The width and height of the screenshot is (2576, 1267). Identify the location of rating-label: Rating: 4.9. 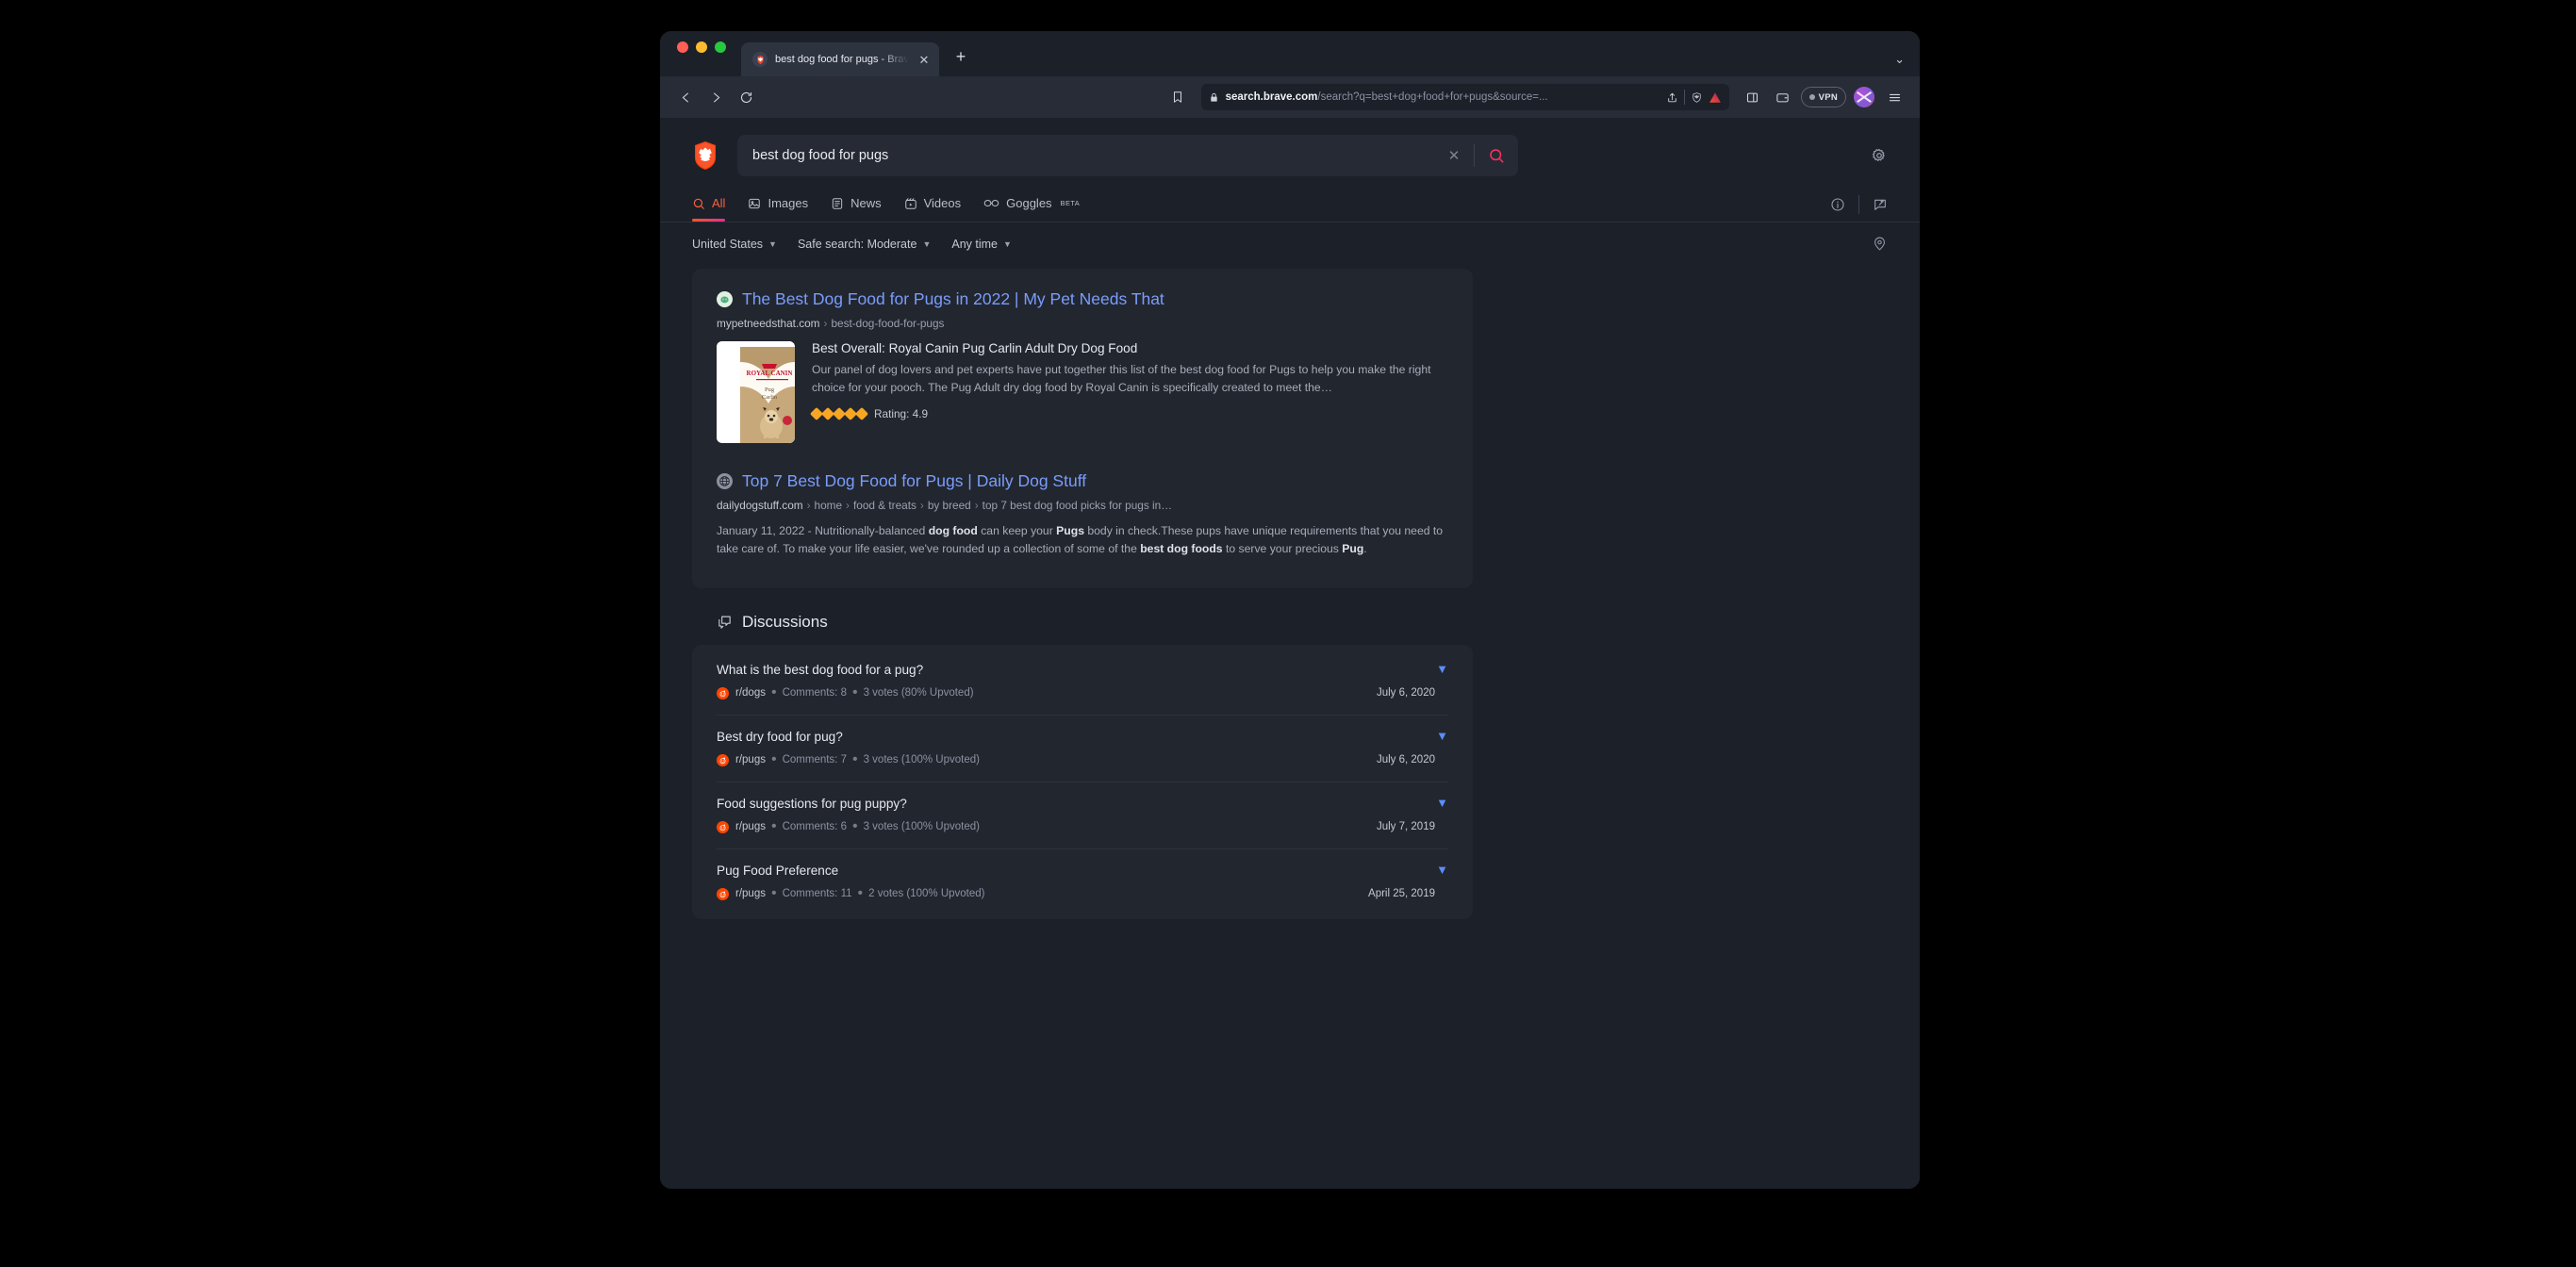
(901, 413).